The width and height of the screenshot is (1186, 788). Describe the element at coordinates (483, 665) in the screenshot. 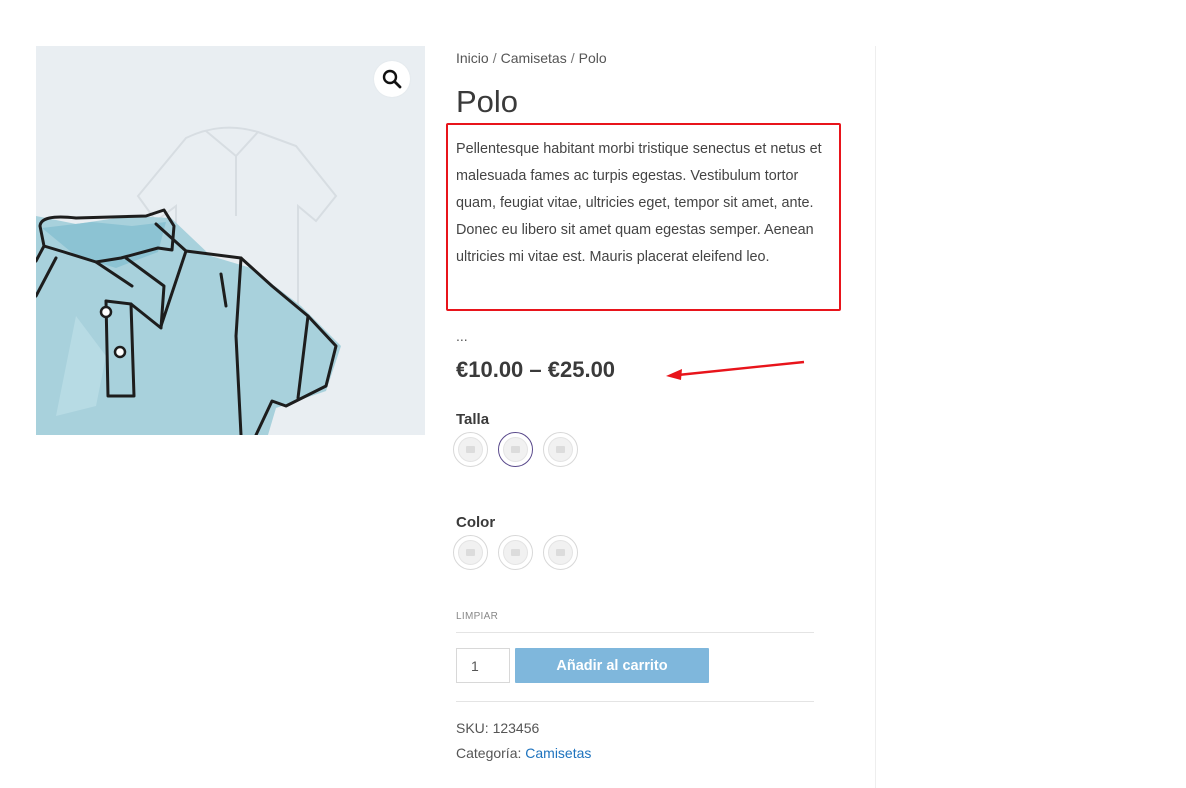

I see `quantity-input` at that location.